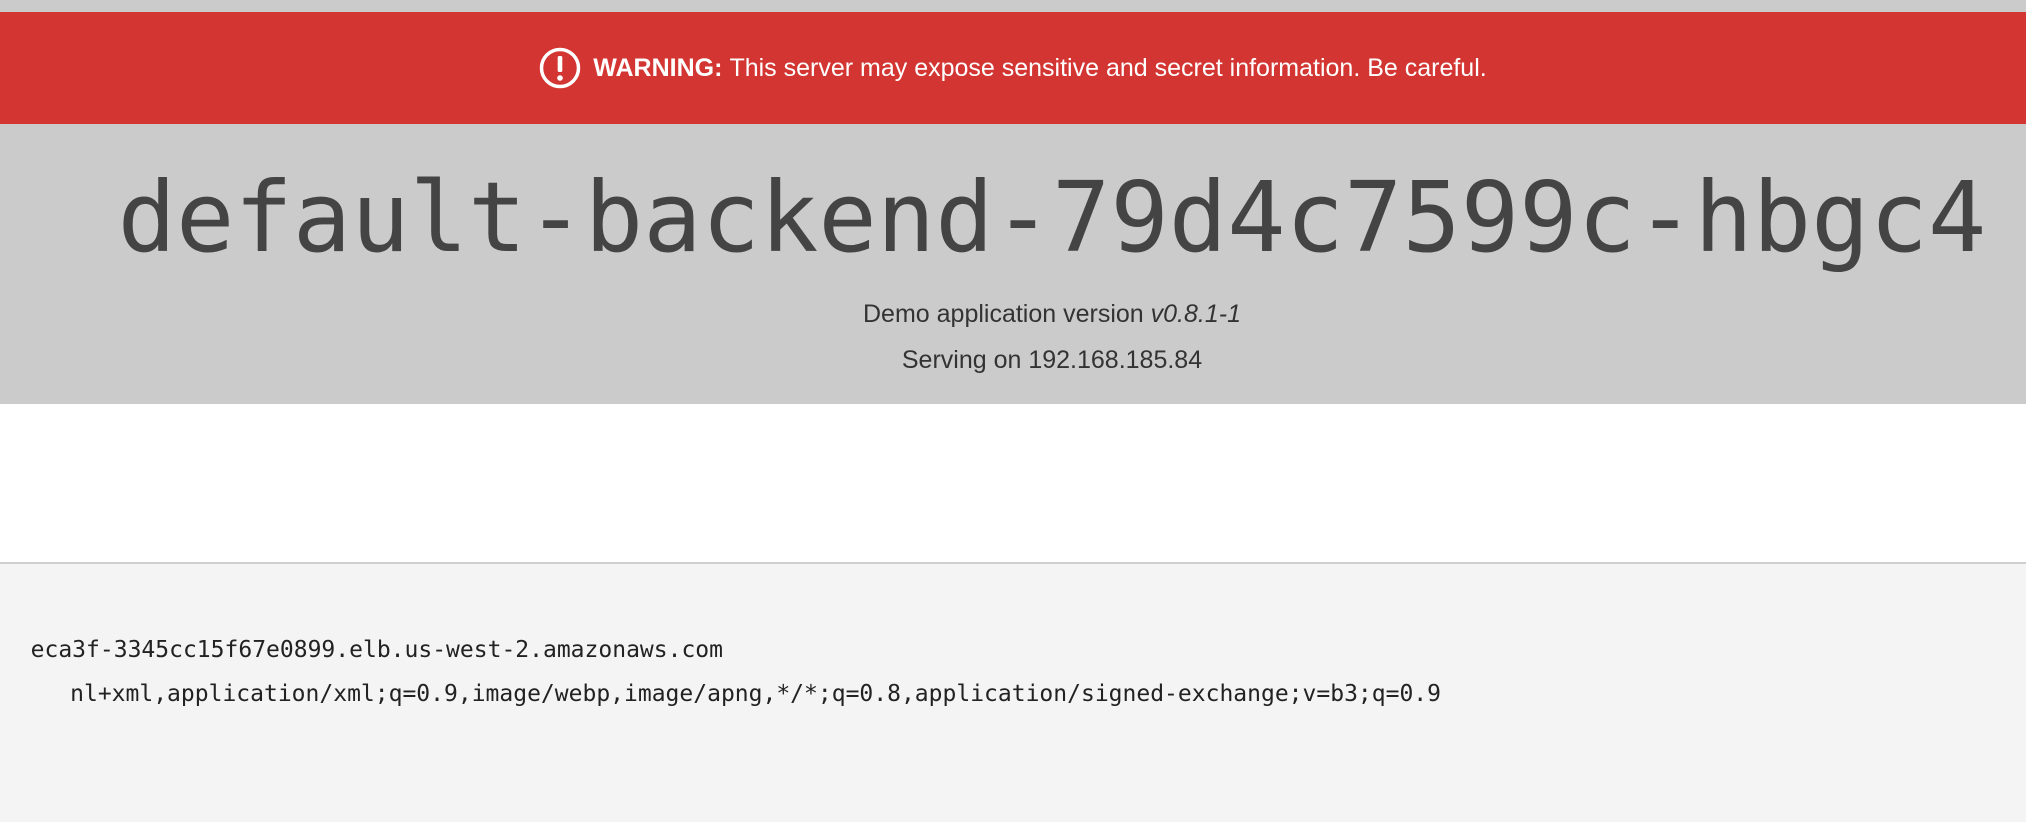  Describe the element at coordinates (560, 68) in the screenshot. I see `exclamation-circle-icon` at that location.